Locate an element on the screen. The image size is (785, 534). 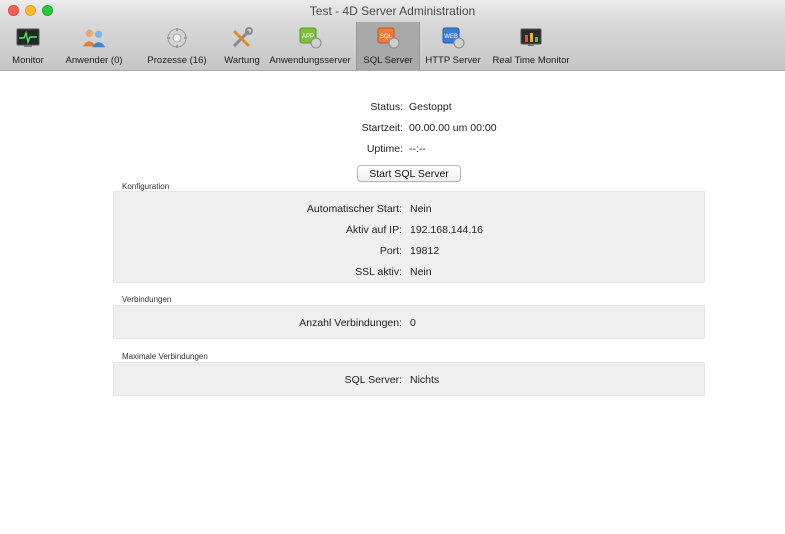
toolbar-item-maintenance: Wartung is located at coordinates (242, 46).